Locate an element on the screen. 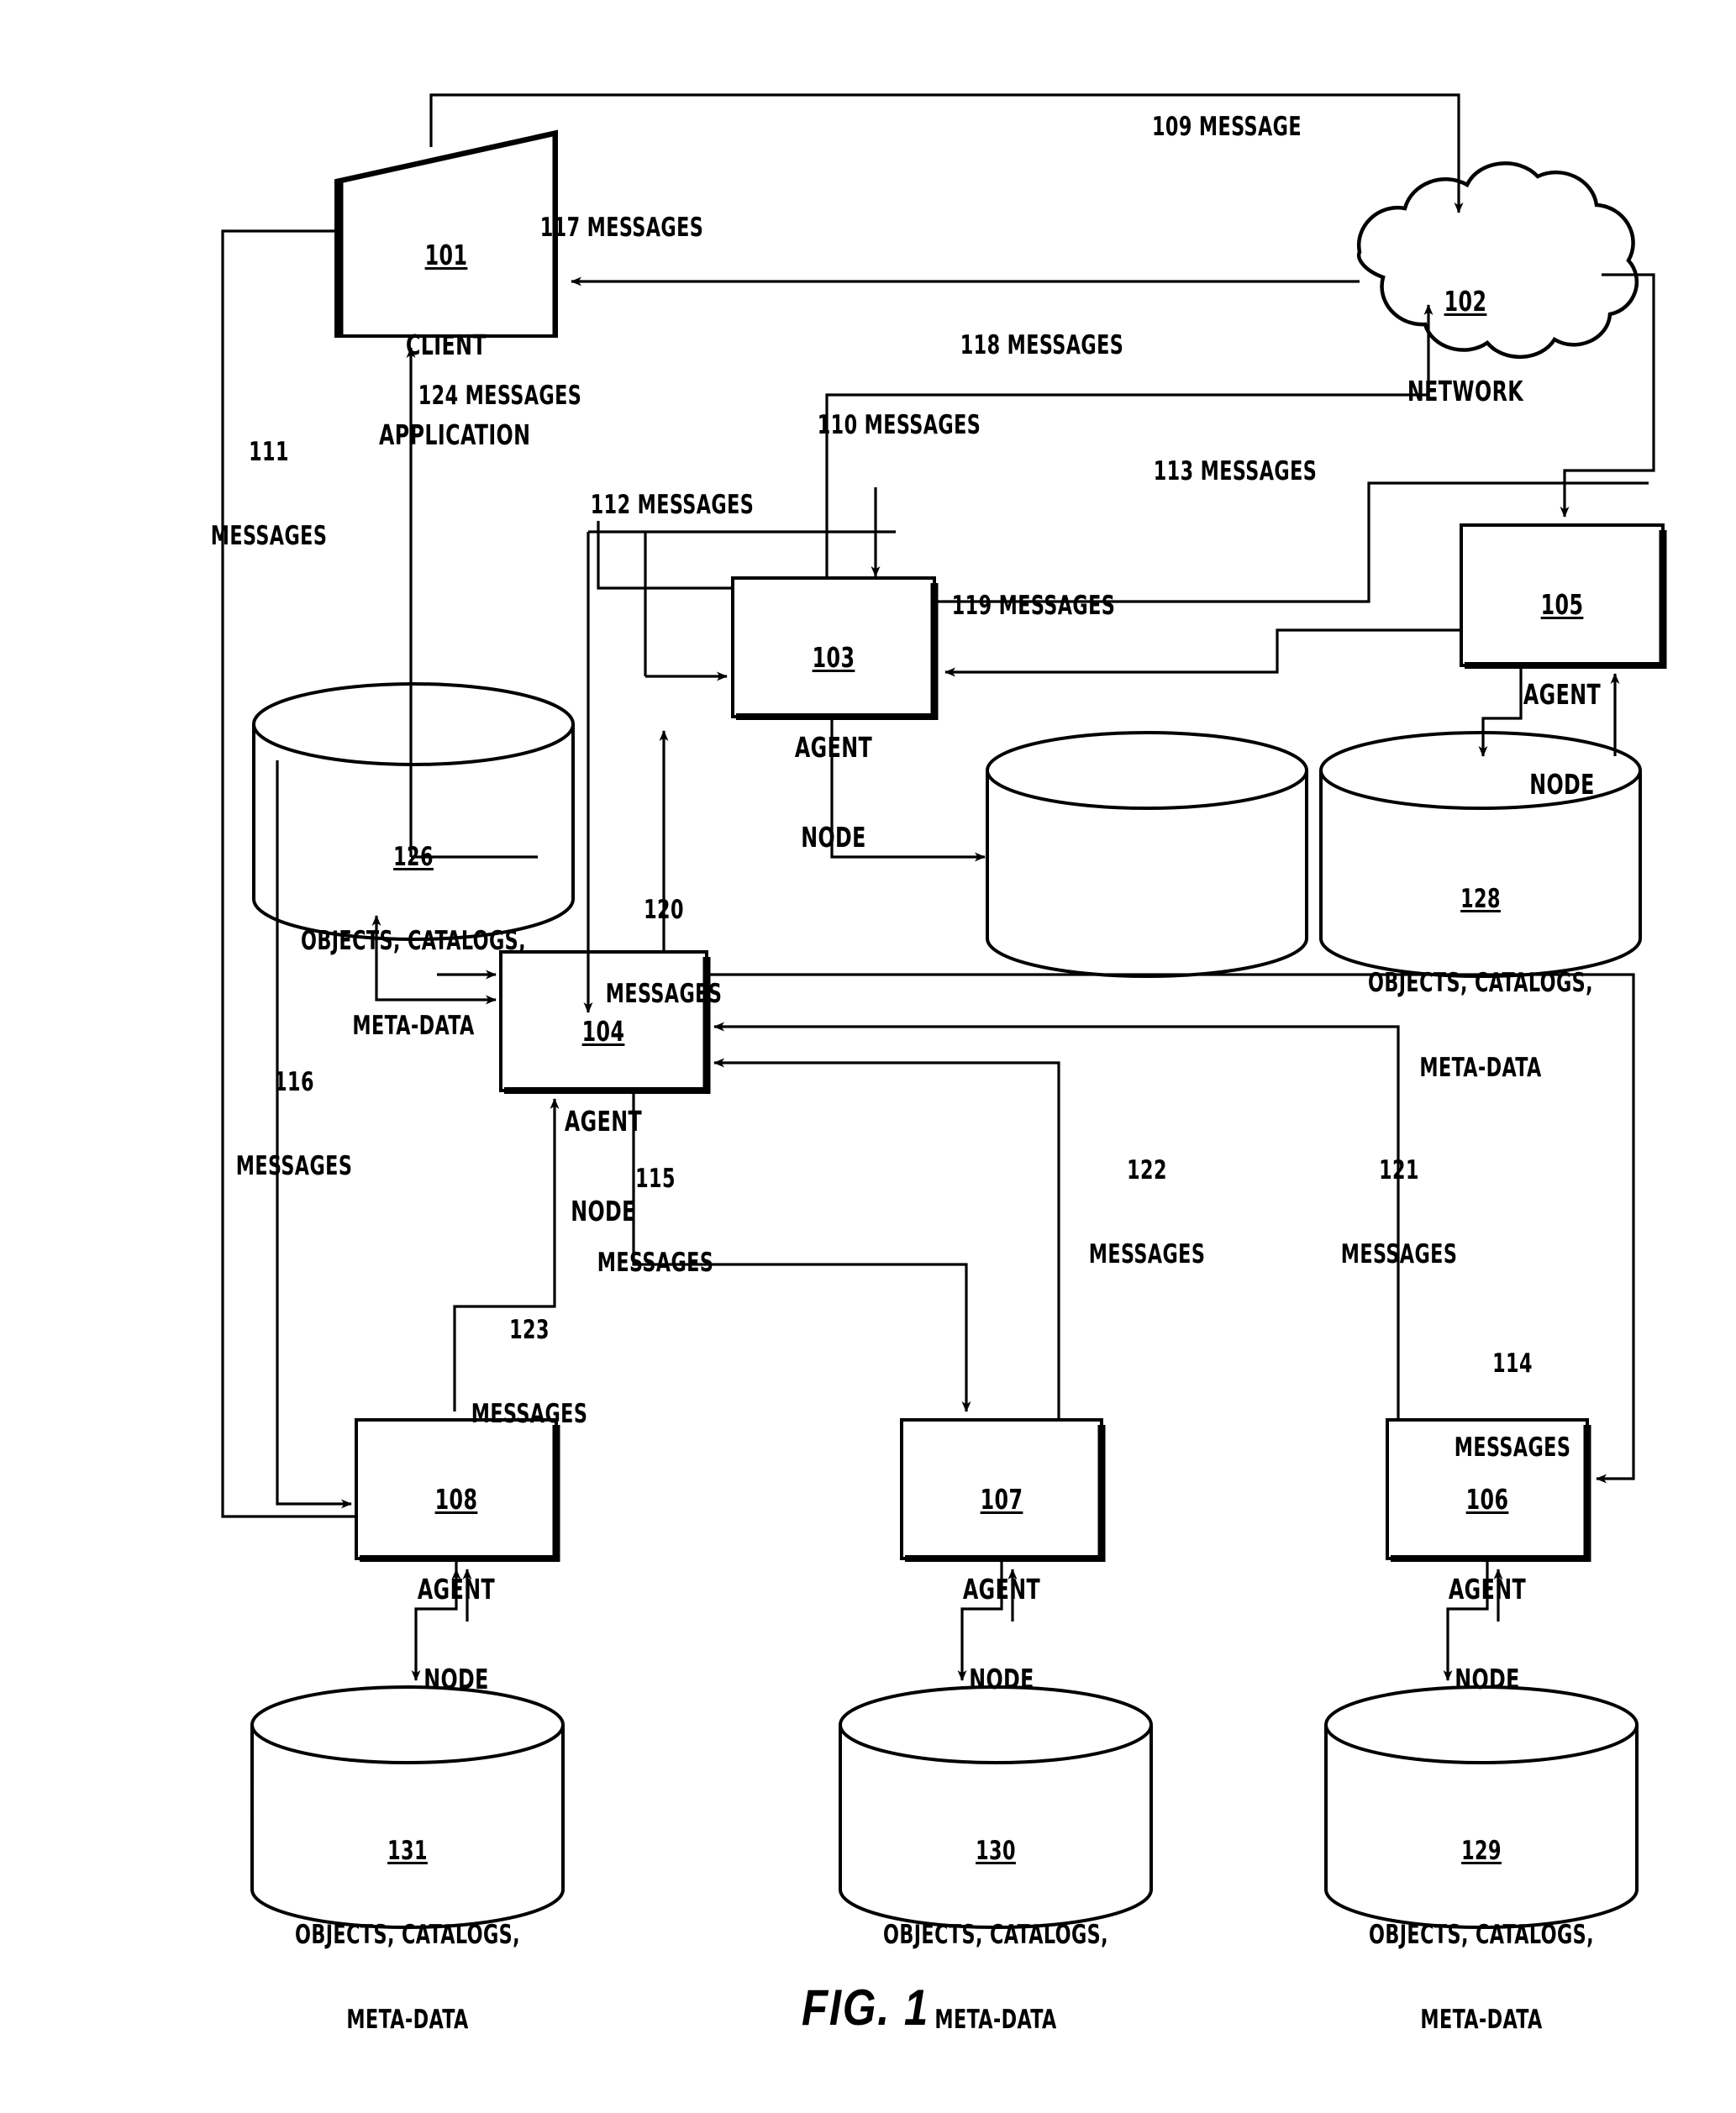 This screenshot has width=1736, height=2113. agent-node-105-ref: 105 is located at coordinates (1562, 605).